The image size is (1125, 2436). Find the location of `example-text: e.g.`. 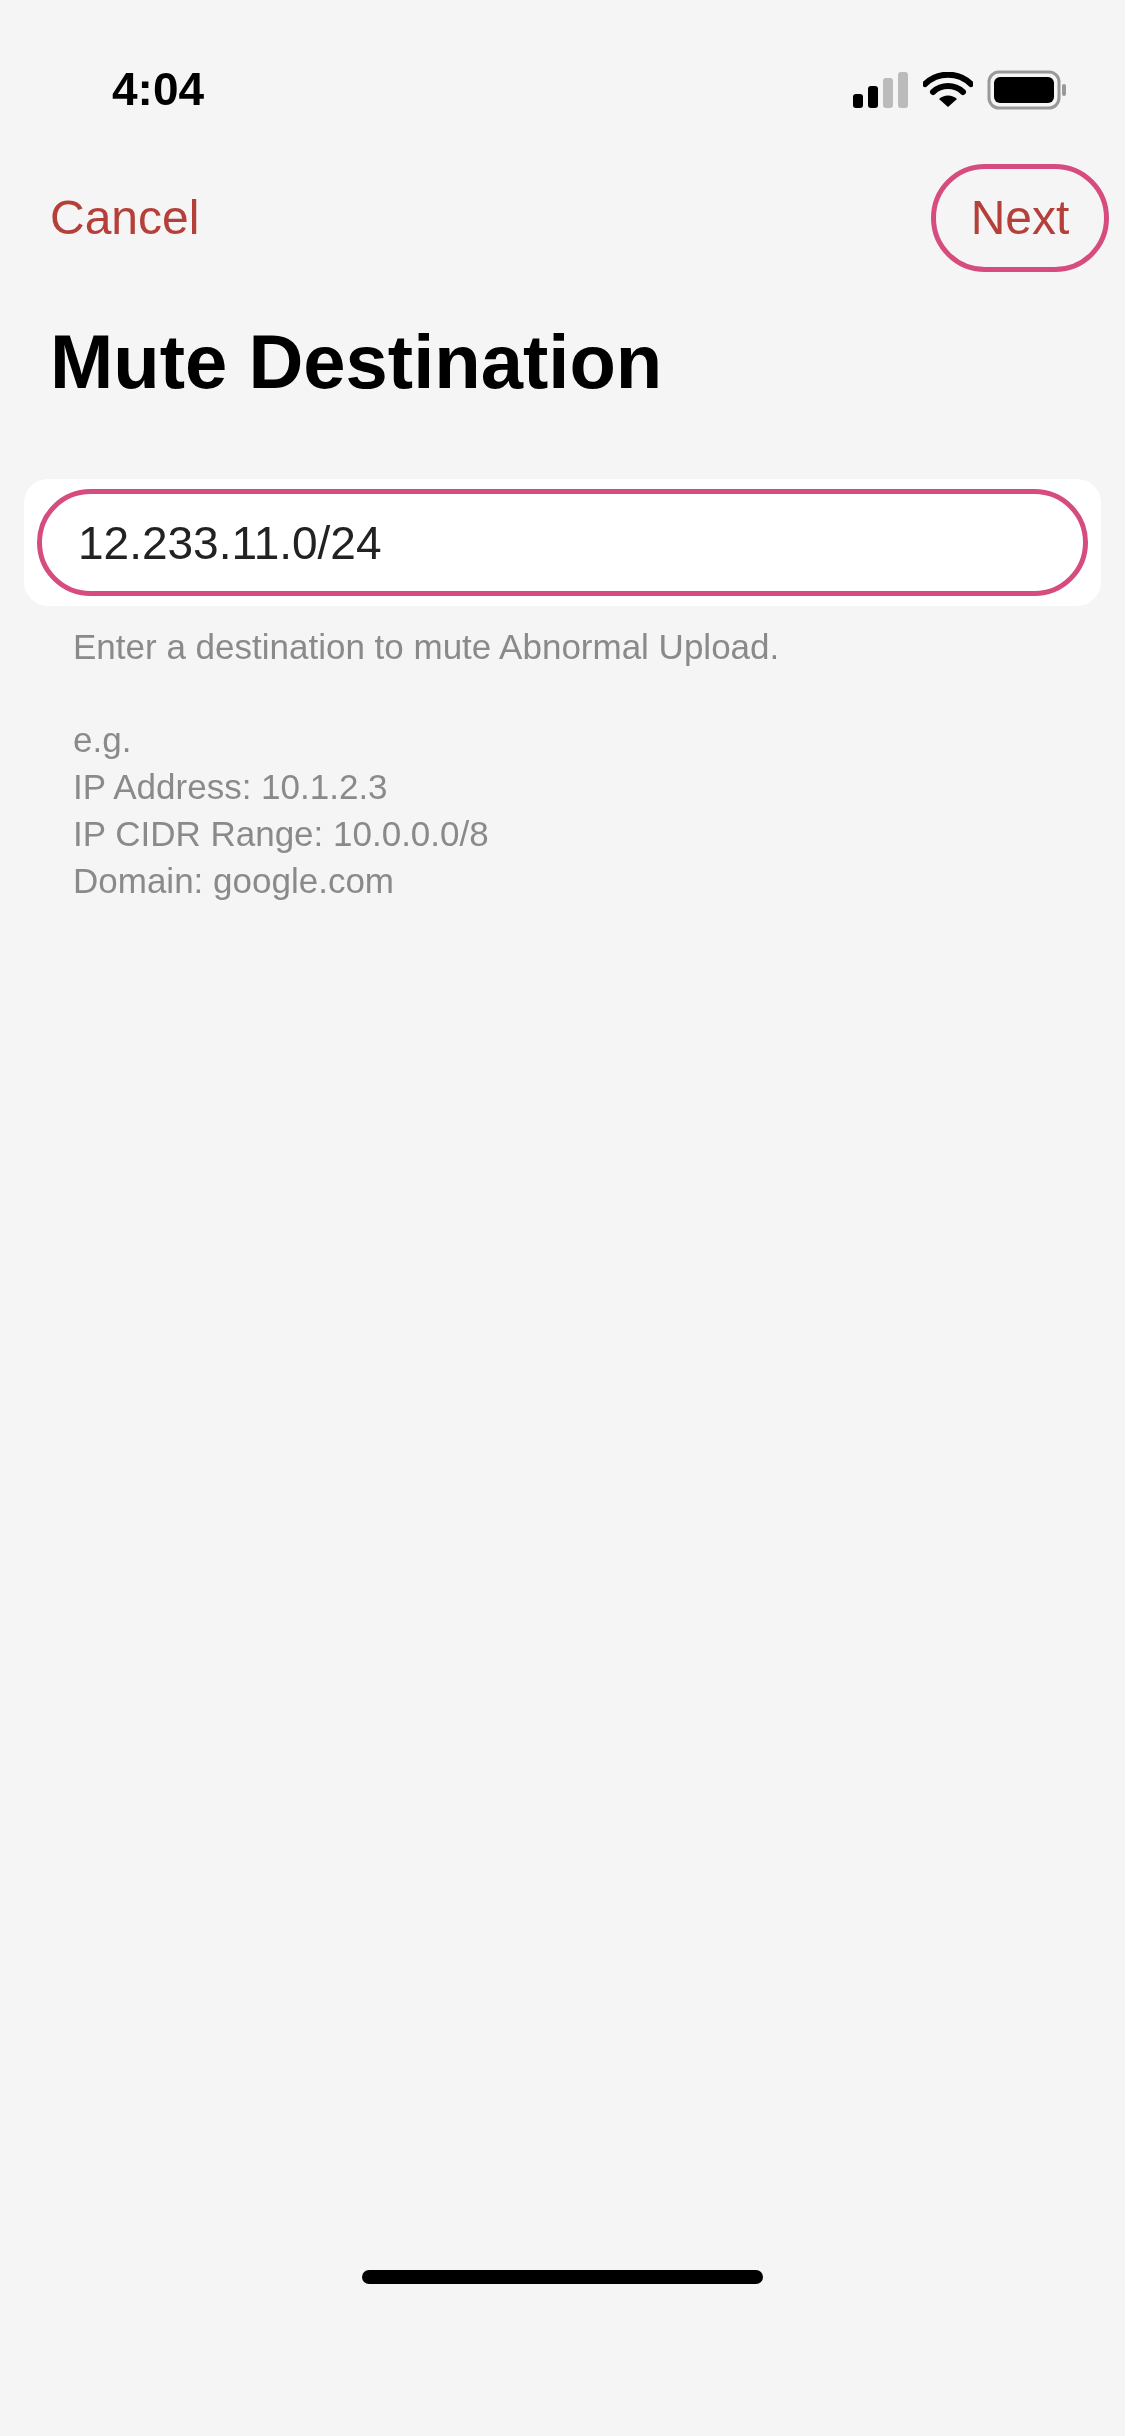

example-text: e.g. is located at coordinates (103, 740).